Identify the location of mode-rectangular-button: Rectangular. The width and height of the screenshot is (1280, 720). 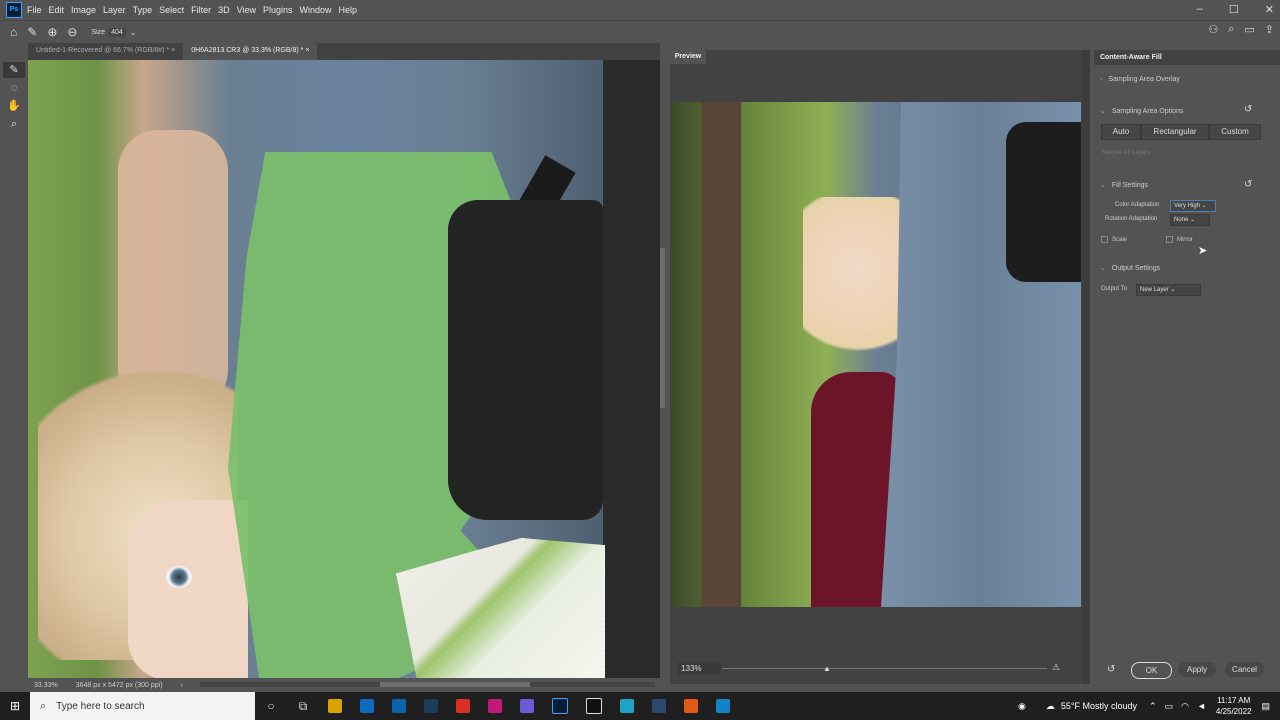
(1175, 132).